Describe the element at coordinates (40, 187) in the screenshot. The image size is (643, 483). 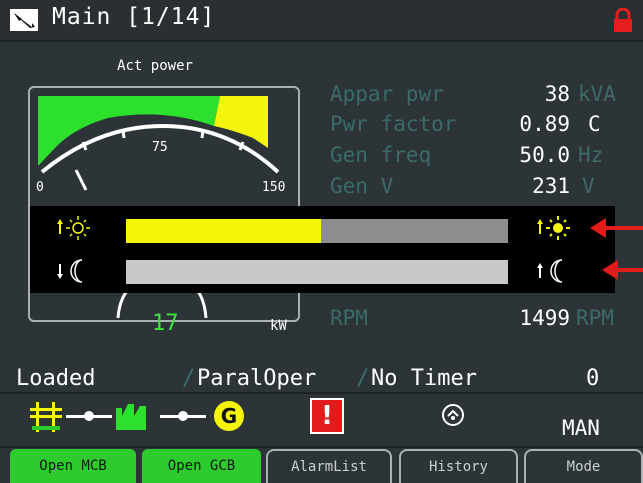
I see `gauge-min-label: 0` at that location.